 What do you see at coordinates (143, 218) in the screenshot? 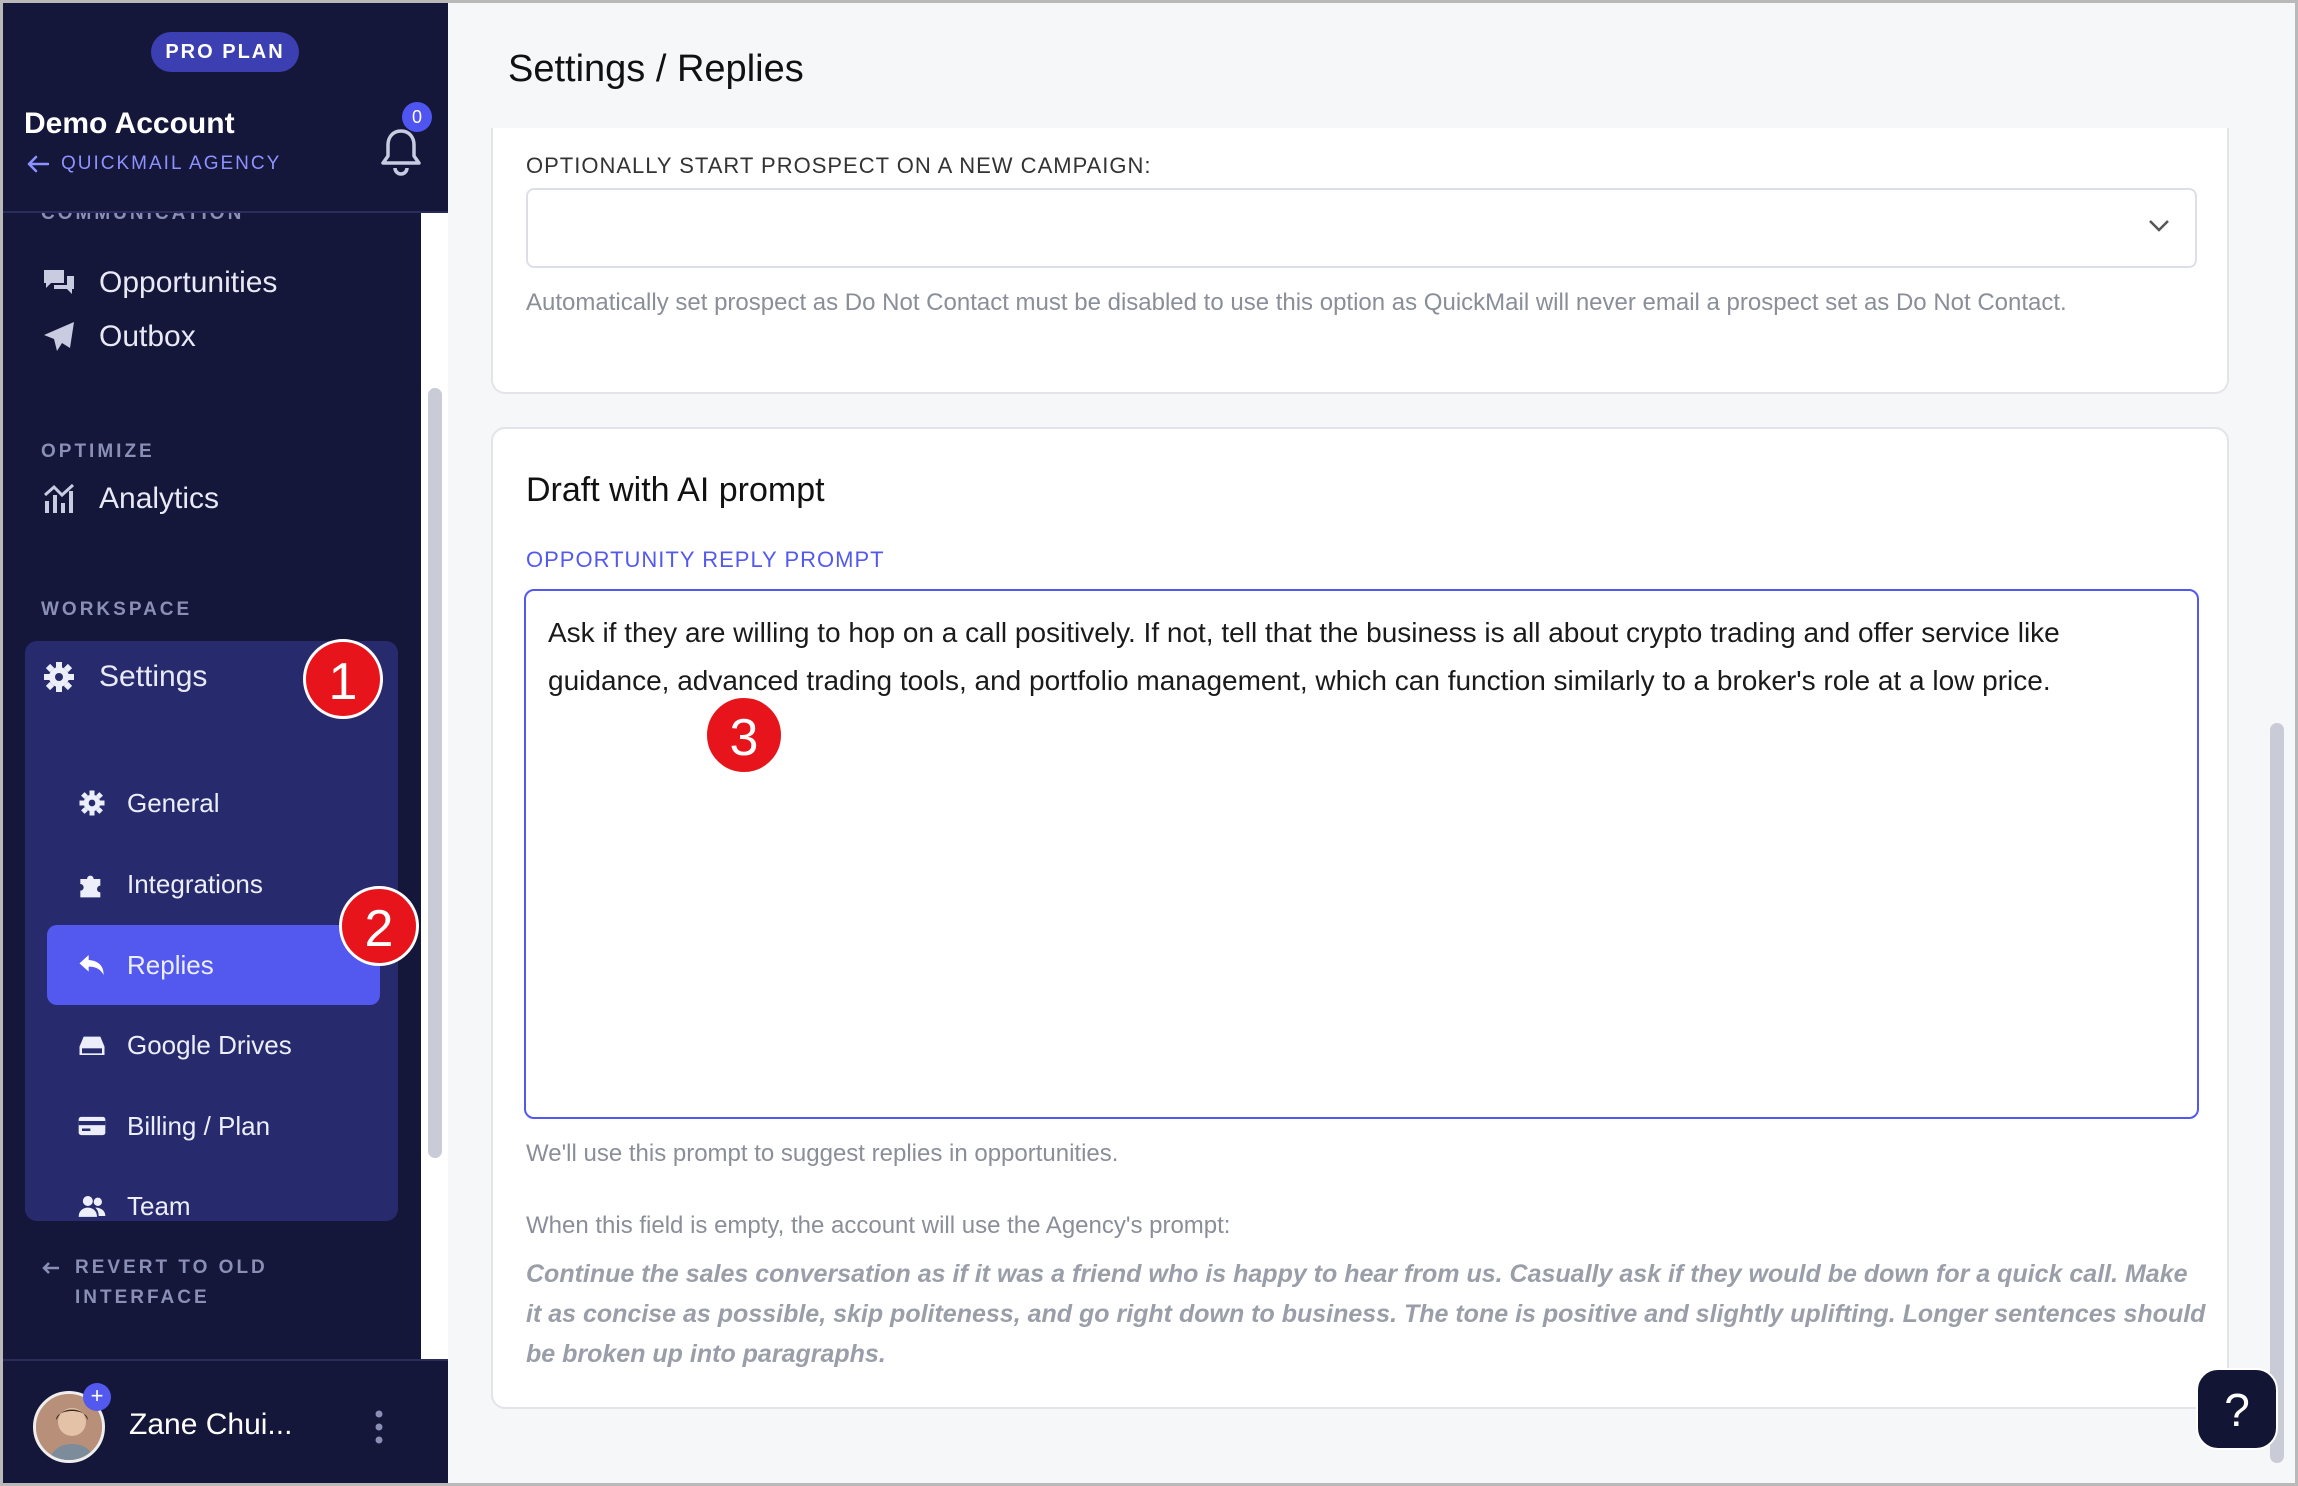
I see `section-label-communication: COMMUNICATION` at bounding box center [143, 218].